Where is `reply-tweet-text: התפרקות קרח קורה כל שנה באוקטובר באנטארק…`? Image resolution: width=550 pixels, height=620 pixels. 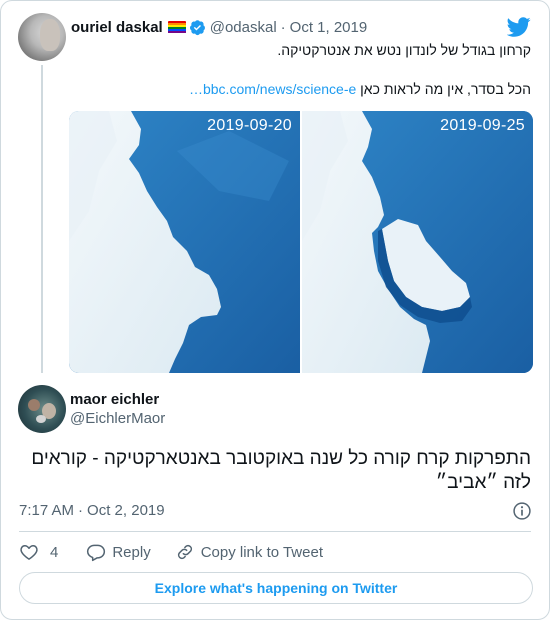 reply-tweet-text: התפרקות קרח קורה כל שנה באוקטובר באנטארק… is located at coordinates (281, 470).